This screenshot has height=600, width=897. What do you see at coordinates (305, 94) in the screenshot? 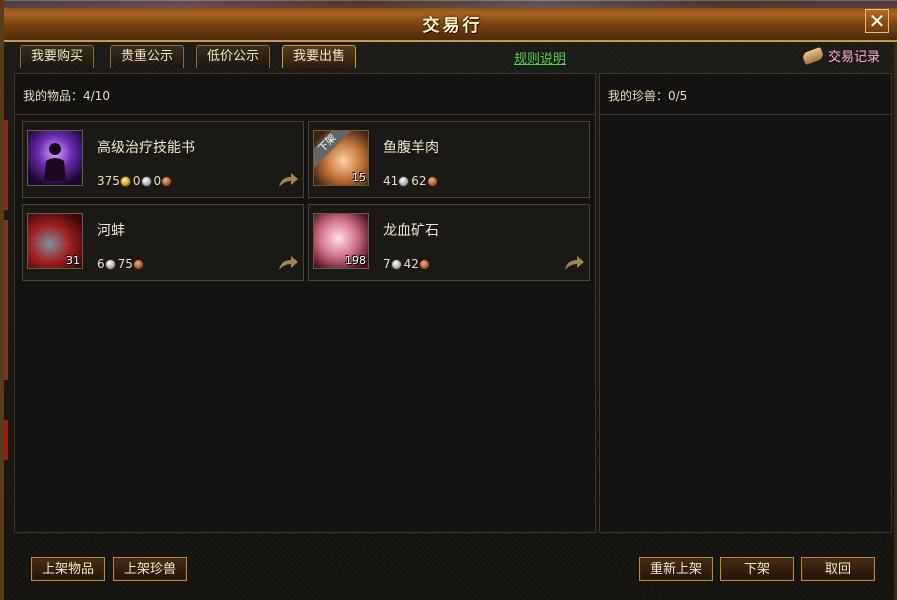
I see `my-items-header: 我的物品：4/10` at bounding box center [305, 94].